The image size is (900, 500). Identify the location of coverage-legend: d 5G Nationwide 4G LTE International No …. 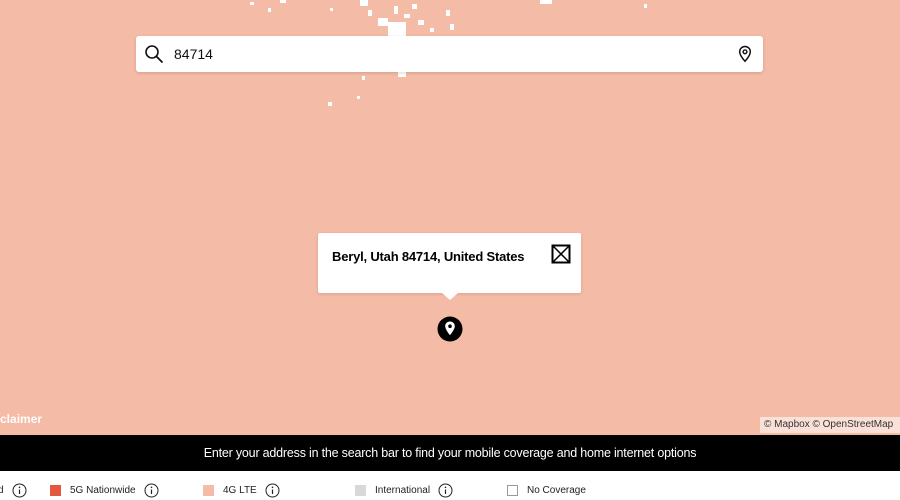
(450, 491).